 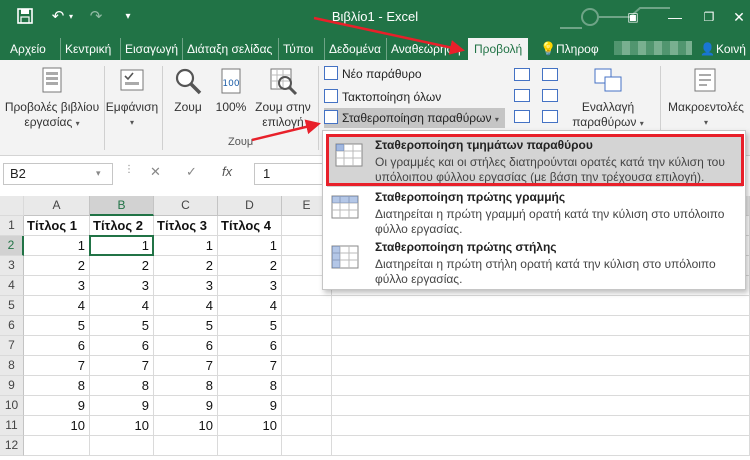 I want to click on annotation-arrows, so click(x=358, y=79).